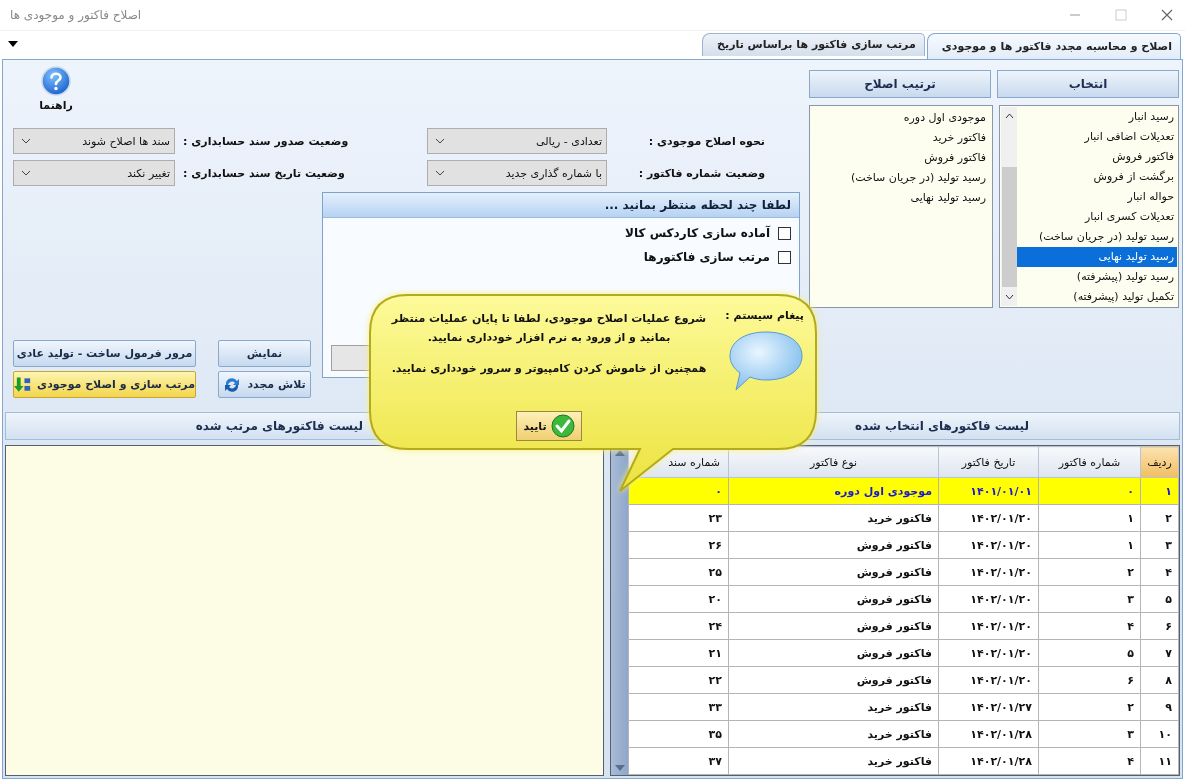 The width and height of the screenshot is (1185, 781). I want to click on list-item: موجودی اول دوره, so click(901, 118).